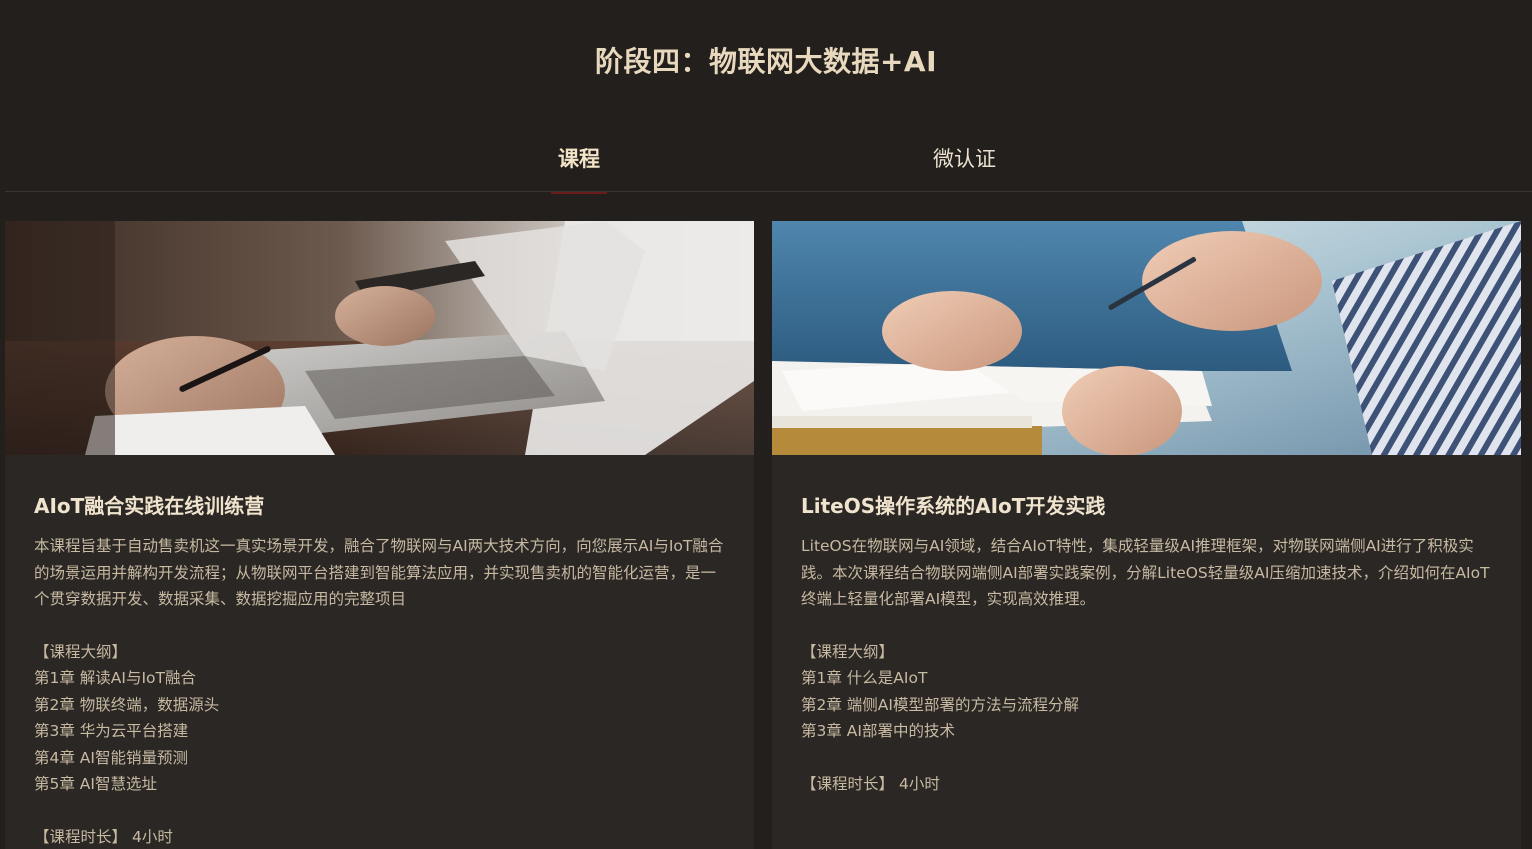 This screenshot has height=849, width=1532. I want to click on tab-courses: 课程, so click(579, 168).